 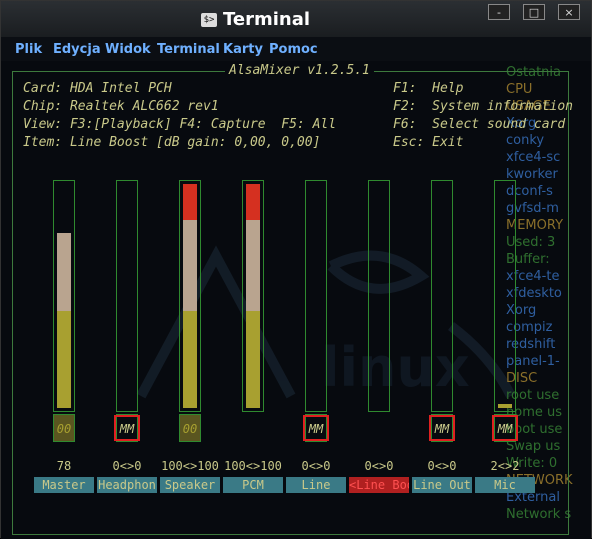 I want to click on title-group: $> Terminal, so click(x=255, y=19).